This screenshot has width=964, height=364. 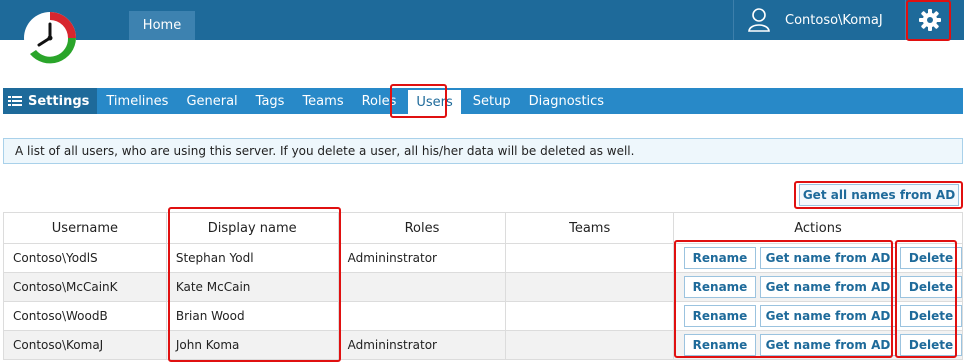 I want to click on cell-display-name: Stephan Yodl, so click(x=252, y=258).